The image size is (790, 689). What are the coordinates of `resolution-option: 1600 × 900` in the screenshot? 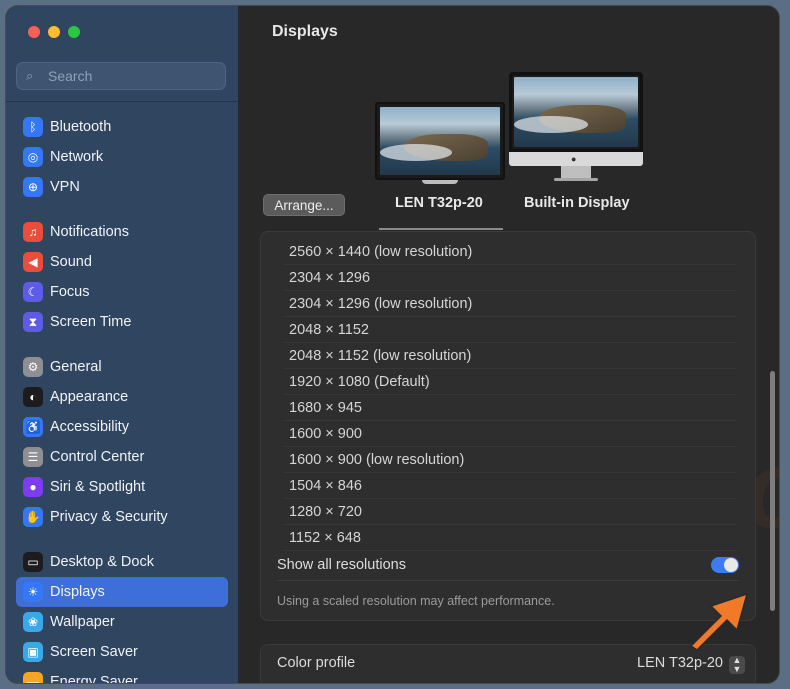 It's located at (510, 434).